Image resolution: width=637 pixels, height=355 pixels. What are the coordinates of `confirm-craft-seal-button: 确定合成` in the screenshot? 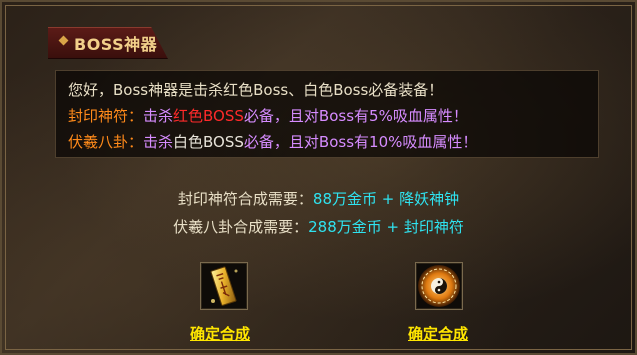 It's located at (220, 333).